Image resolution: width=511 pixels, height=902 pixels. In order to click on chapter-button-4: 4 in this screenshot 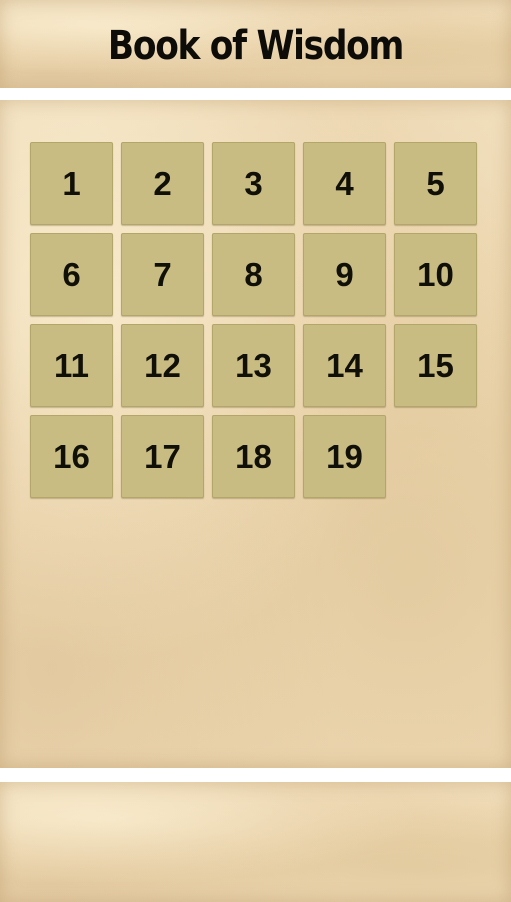, I will do `click(344, 183)`.